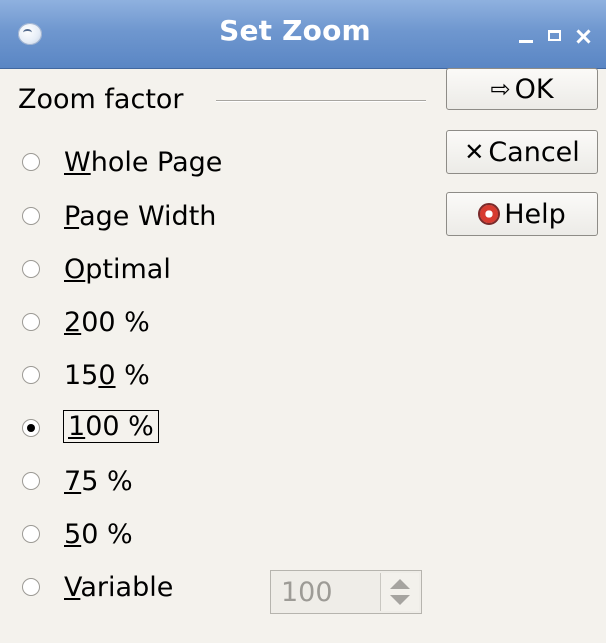  Describe the element at coordinates (98, 481) in the screenshot. I see `radio-label: 75 %` at that location.